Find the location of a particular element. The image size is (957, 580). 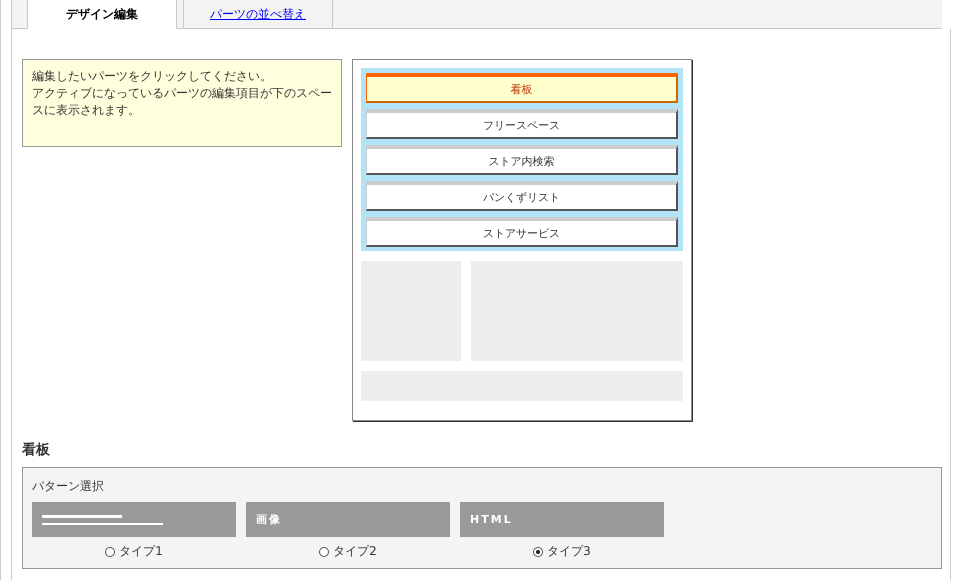

part-button: 看板 is located at coordinates (522, 88).